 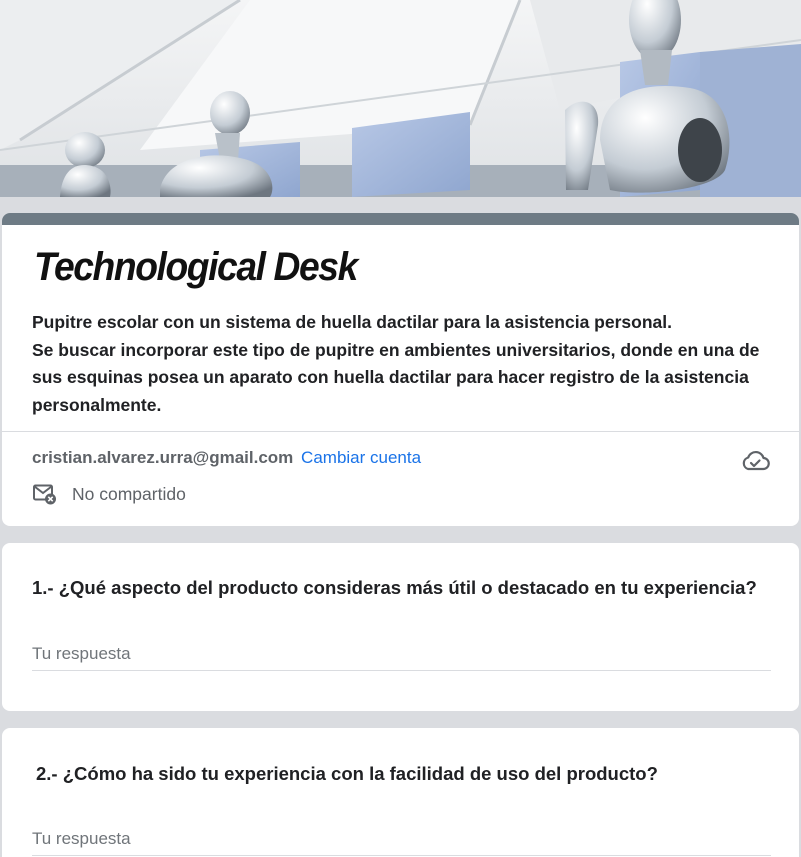 I want to click on share-status-row: No compartido, so click(x=109, y=494).